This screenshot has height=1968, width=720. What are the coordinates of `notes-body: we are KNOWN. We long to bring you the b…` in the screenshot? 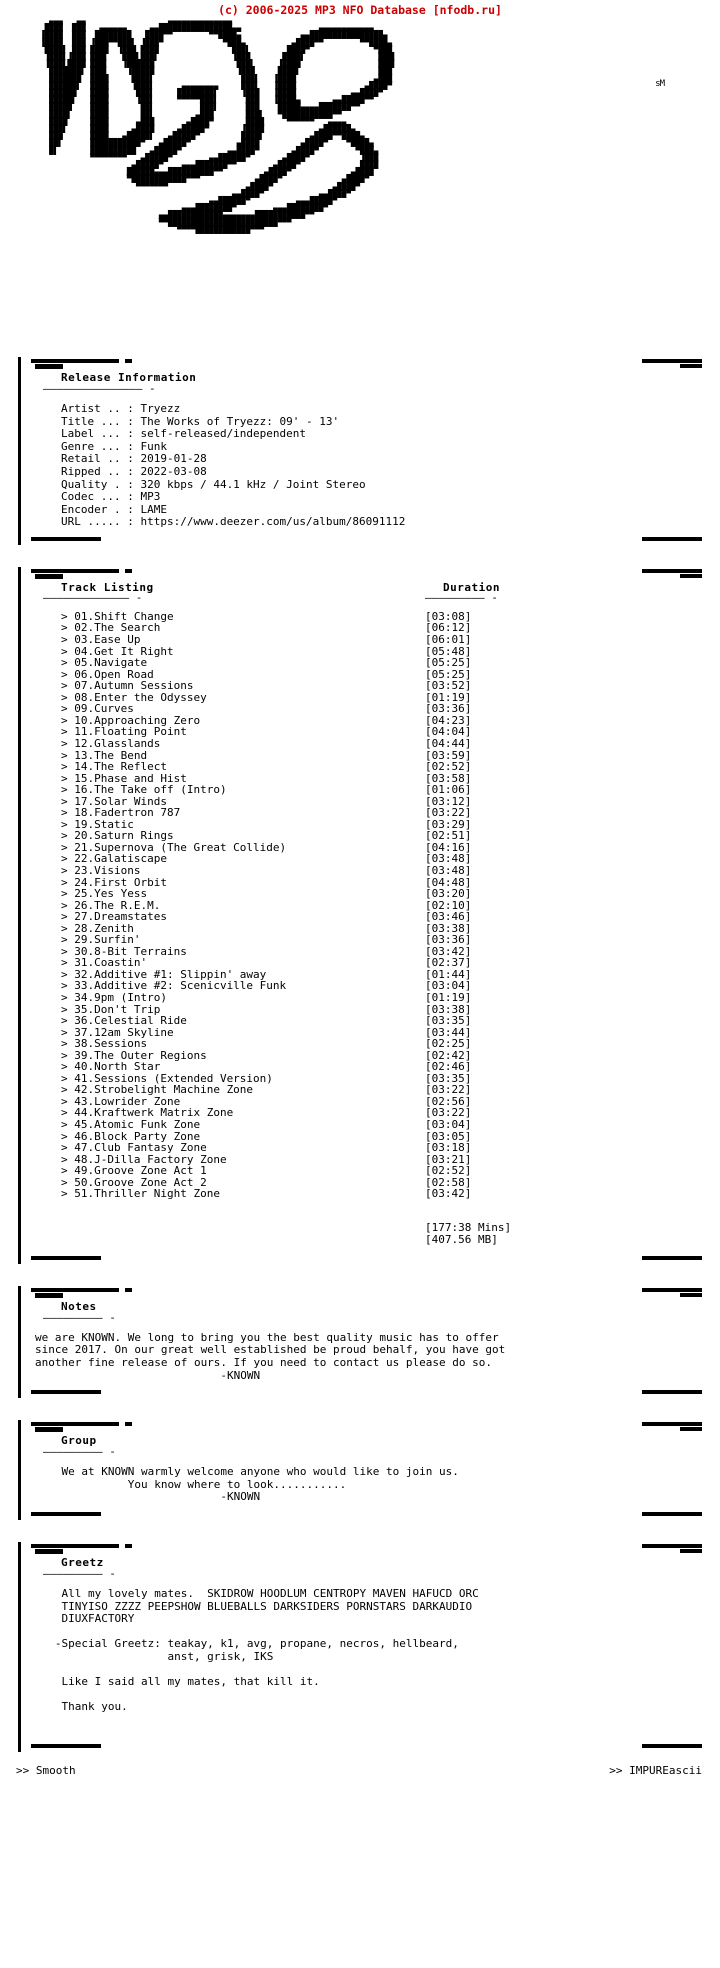 It's located at (270, 1356).